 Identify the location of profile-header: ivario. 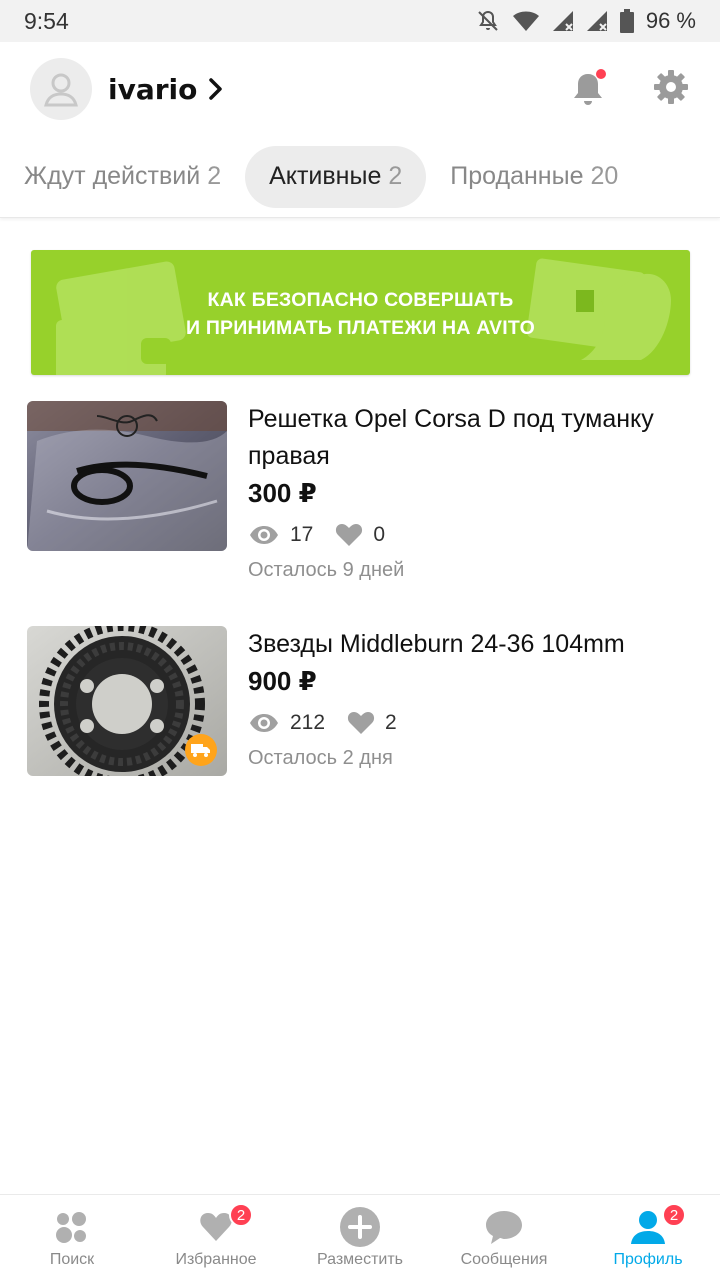
(360, 89).